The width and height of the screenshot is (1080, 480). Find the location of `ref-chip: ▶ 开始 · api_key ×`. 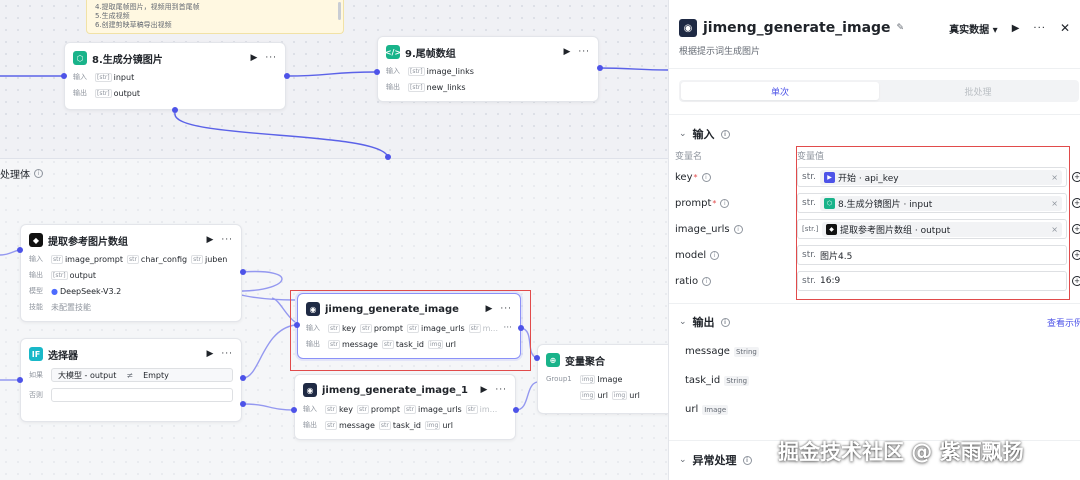

ref-chip: ▶ 开始 · api_key × is located at coordinates (941, 177).